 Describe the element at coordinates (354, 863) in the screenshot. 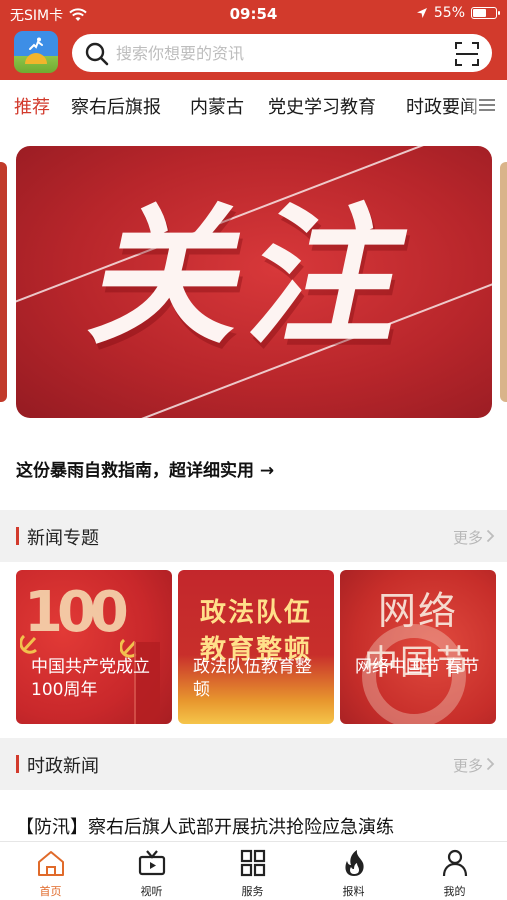

I see `fire-icon` at that location.